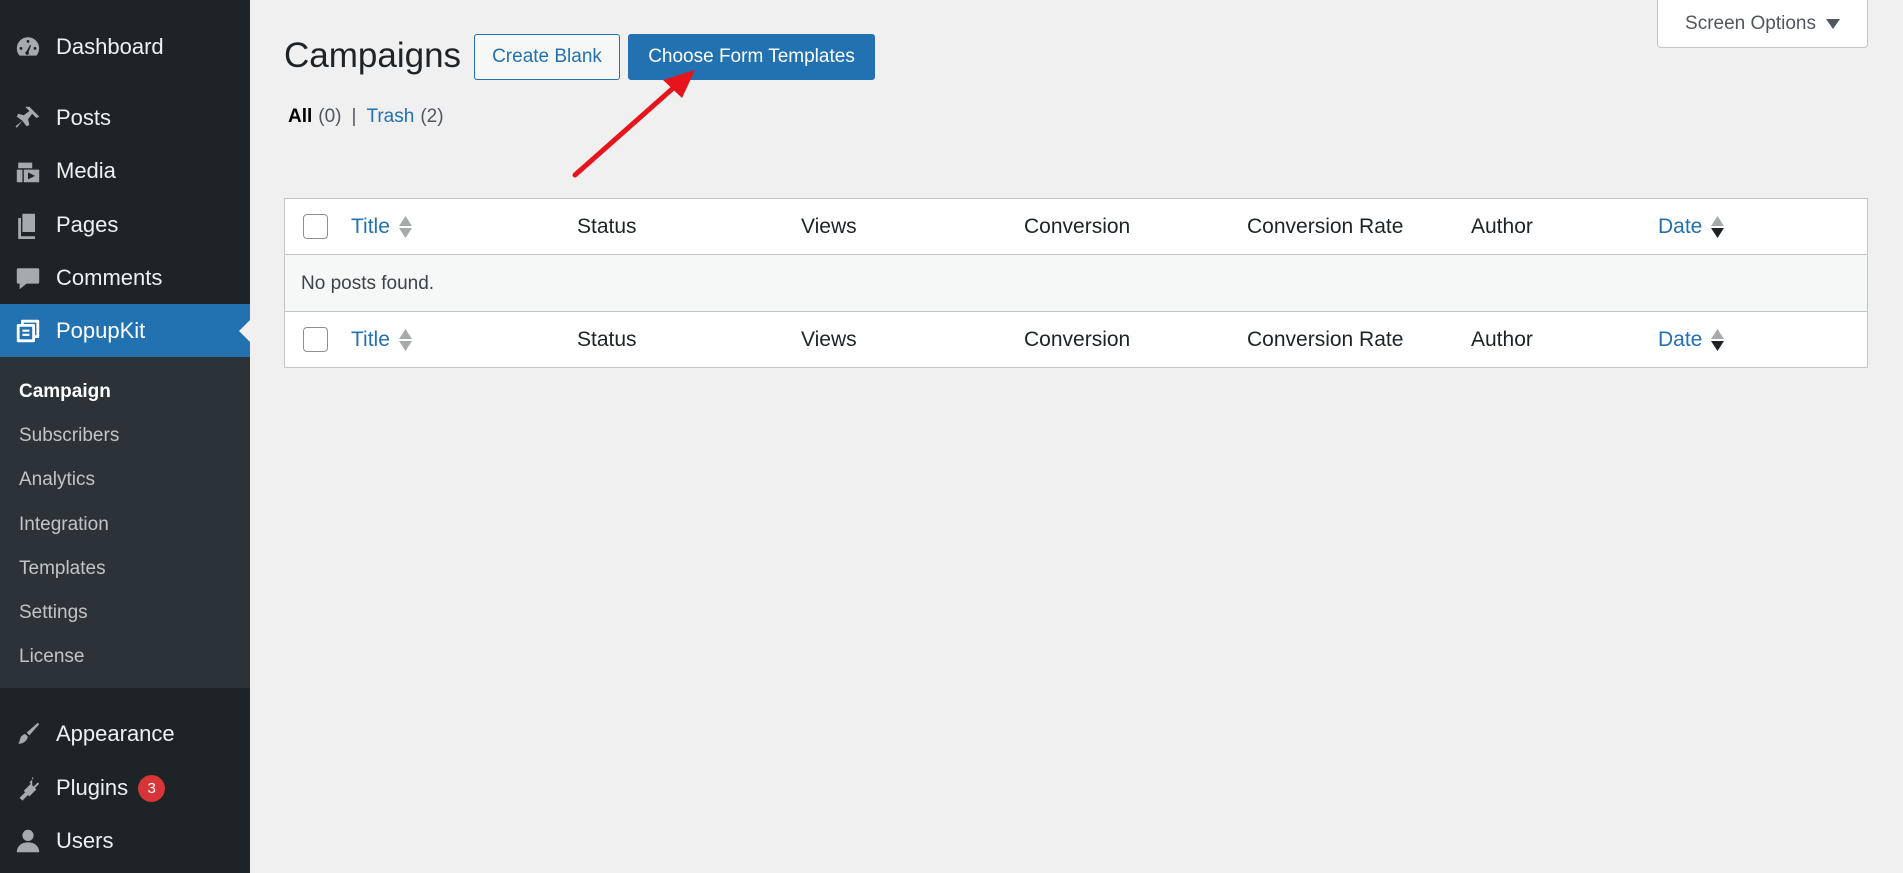  What do you see at coordinates (373, 55) in the screenshot?
I see `page-title: Campaigns` at bounding box center [373, 55].